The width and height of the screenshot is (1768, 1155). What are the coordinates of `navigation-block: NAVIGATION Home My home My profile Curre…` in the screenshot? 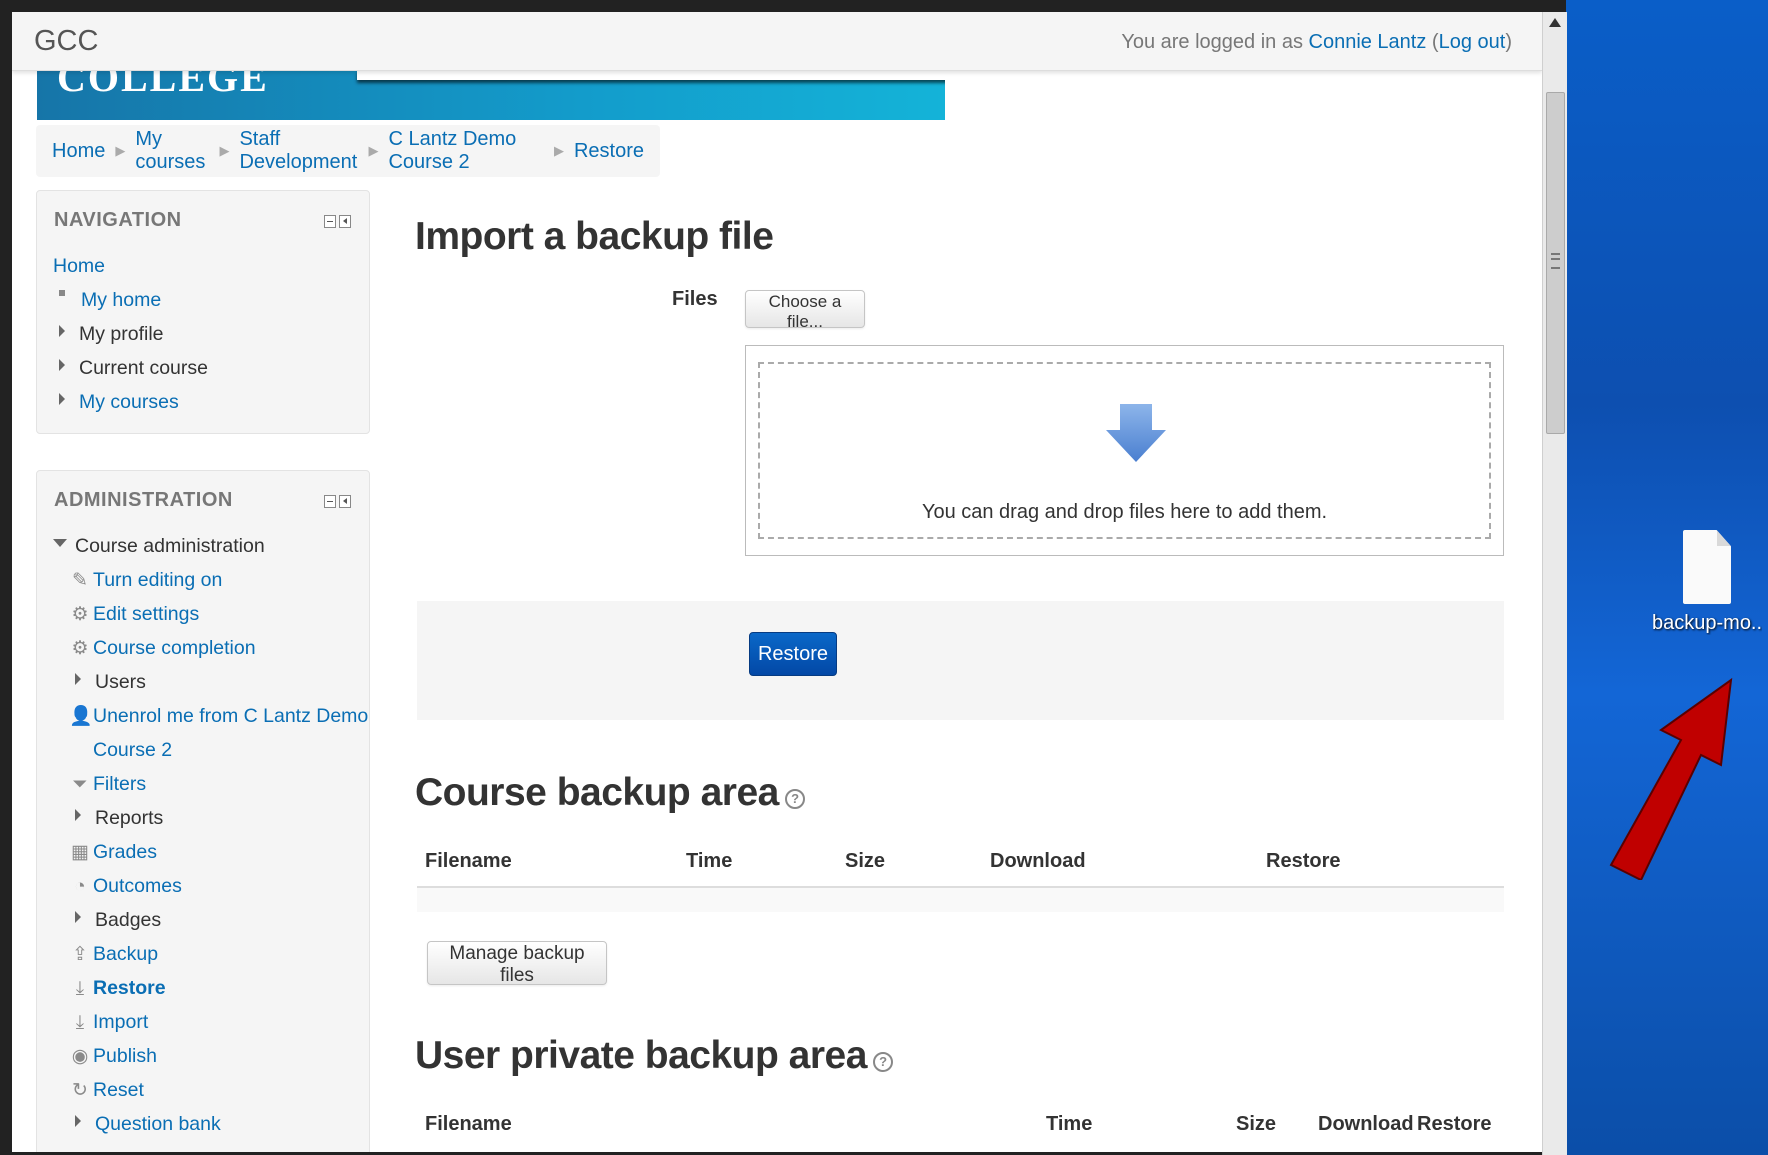 It's located at (203, 312).